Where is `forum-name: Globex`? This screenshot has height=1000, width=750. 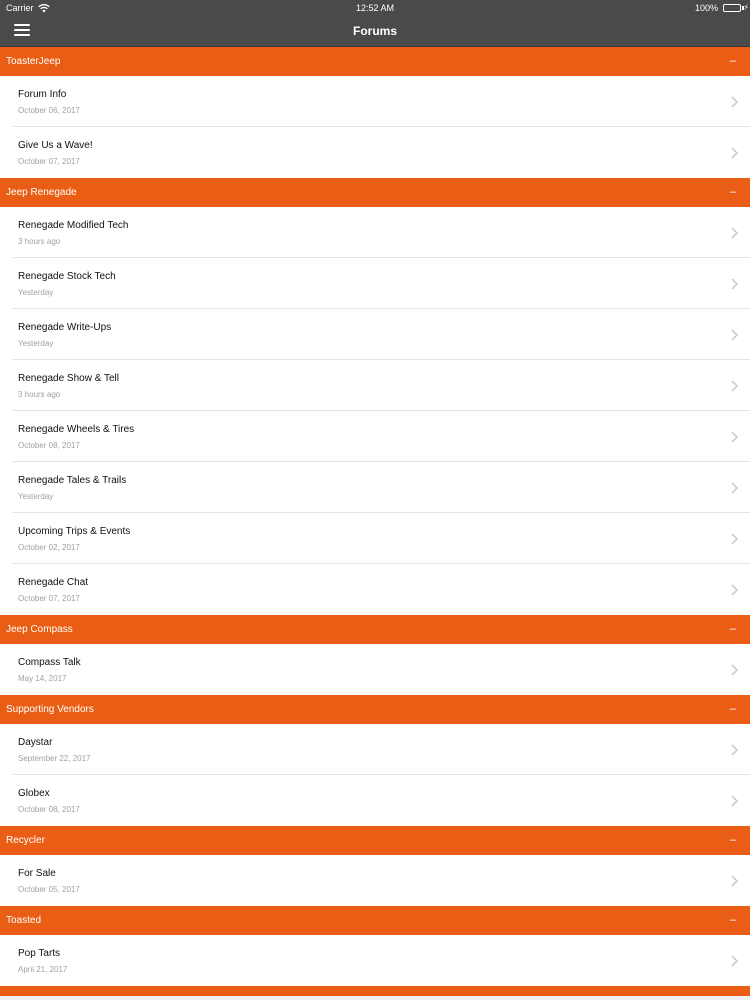 forum-name: Globex is located at coordinates (34, 793).